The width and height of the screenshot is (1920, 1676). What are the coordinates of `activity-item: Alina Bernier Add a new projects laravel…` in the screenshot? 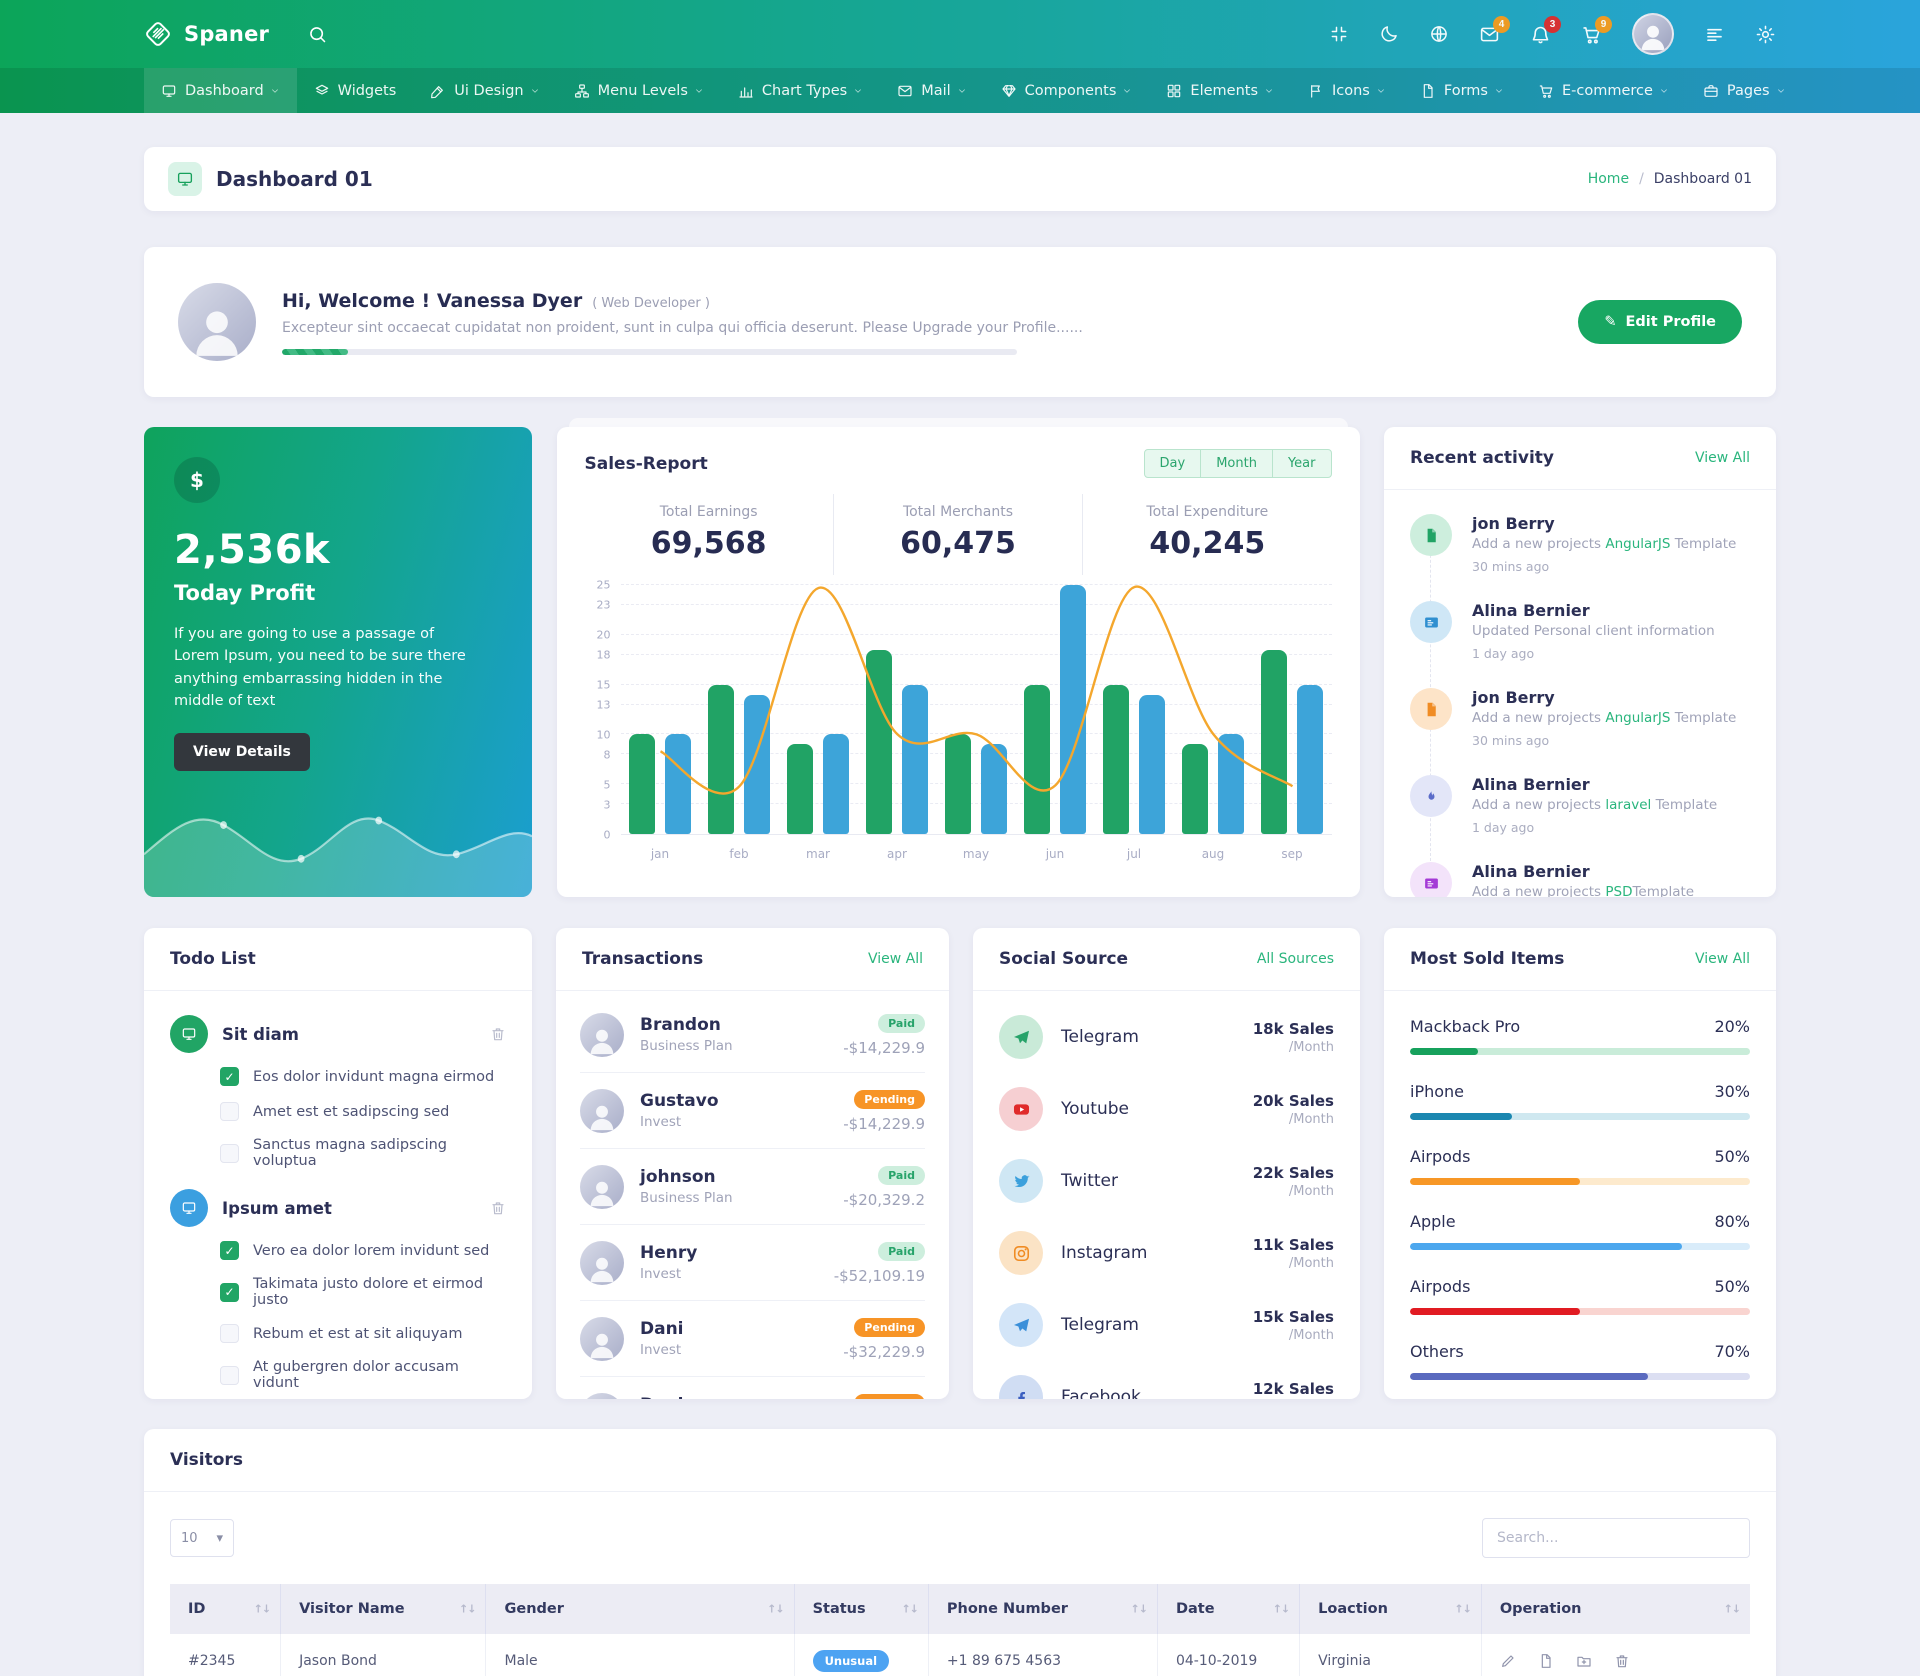 It's located at (1580, 807).